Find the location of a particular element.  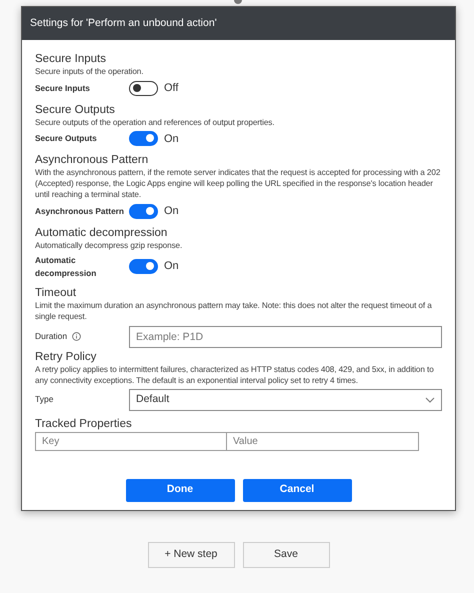

chevron-down-icon is located at coordinates (430, 399).